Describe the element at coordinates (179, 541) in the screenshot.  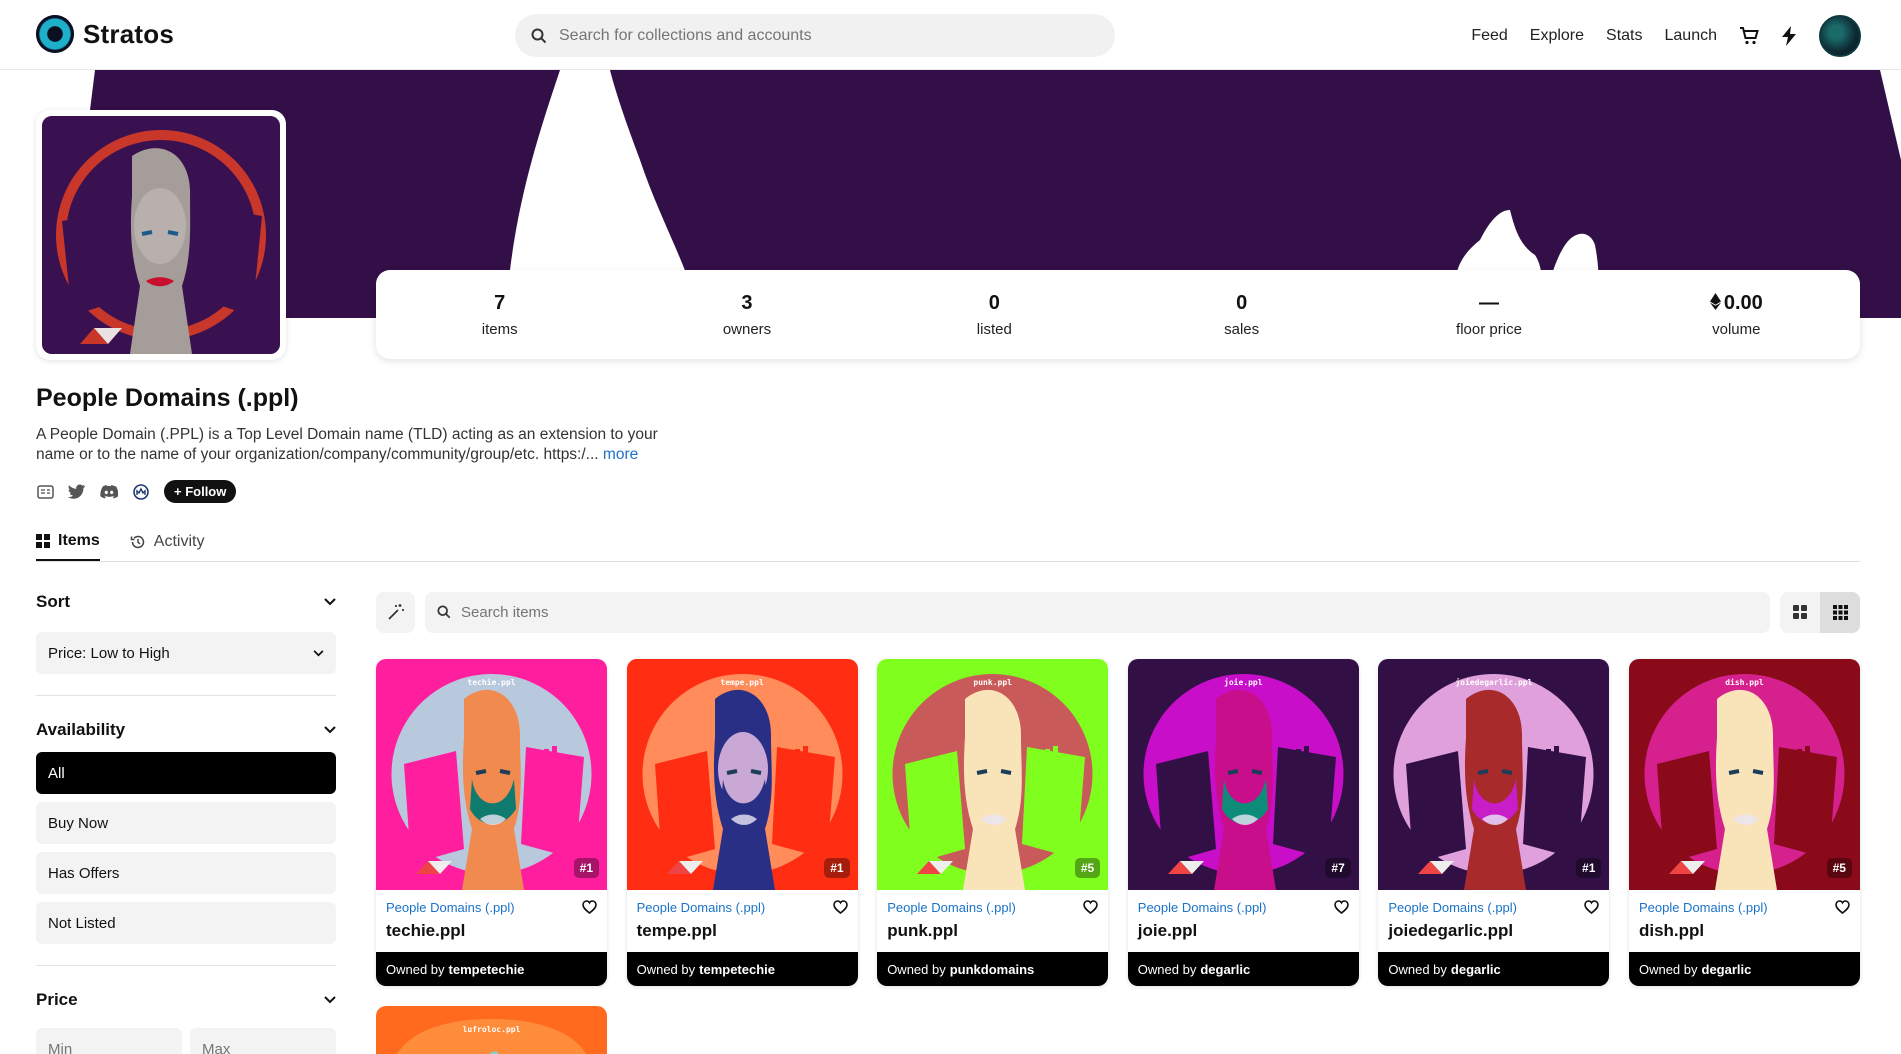
I see `tab-activity-label: Activity` at that location.